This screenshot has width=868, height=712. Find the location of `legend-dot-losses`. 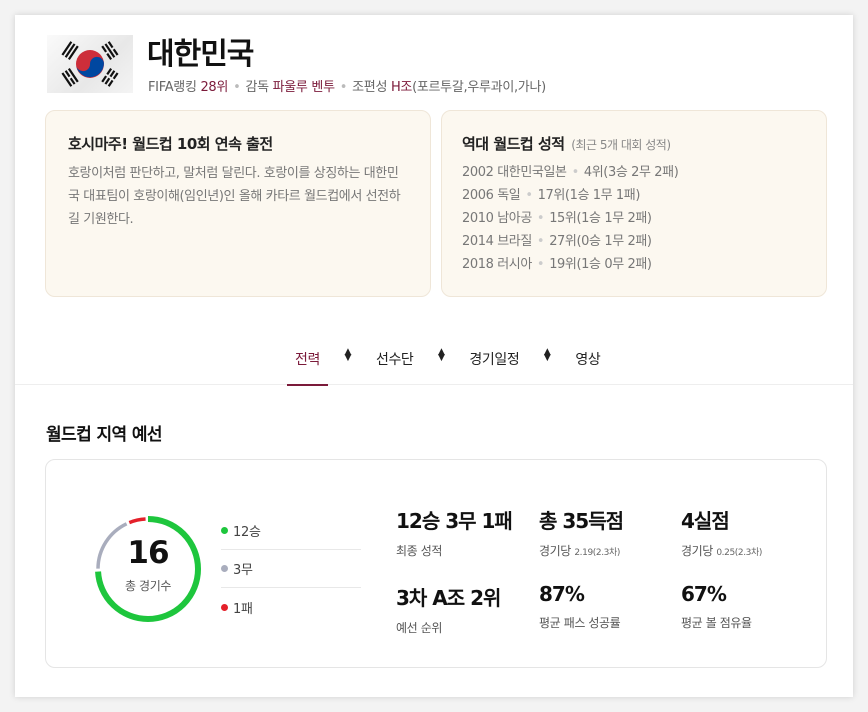

legend-dot-losses is located at coordinates (224, 607).